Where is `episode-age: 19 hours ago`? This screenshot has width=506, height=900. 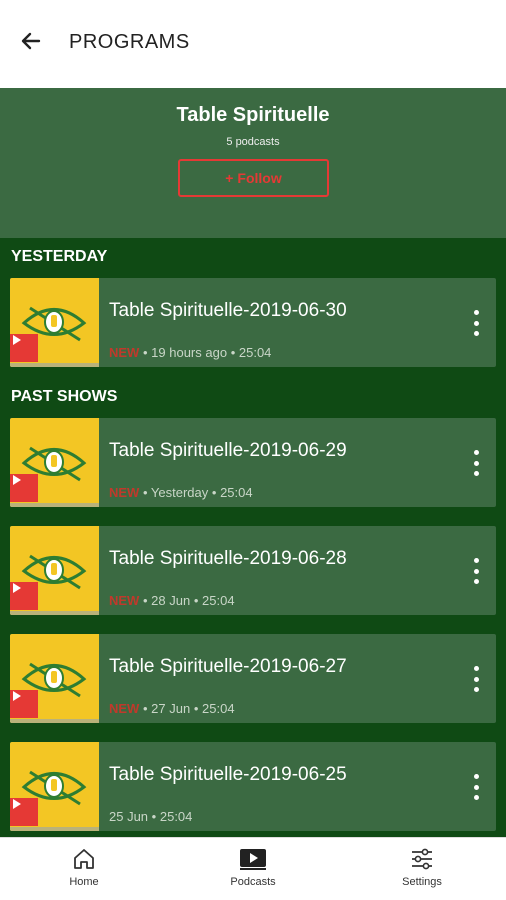 episode-age: 19 hours ago is located at coordinates (189, 352).